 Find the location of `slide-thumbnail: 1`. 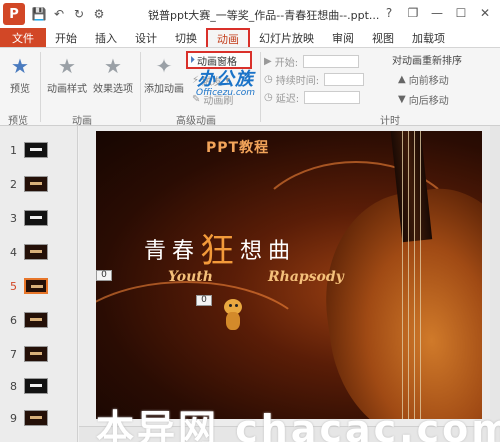

slide-thumbnail: 1 is located at coordinates (35, 151).